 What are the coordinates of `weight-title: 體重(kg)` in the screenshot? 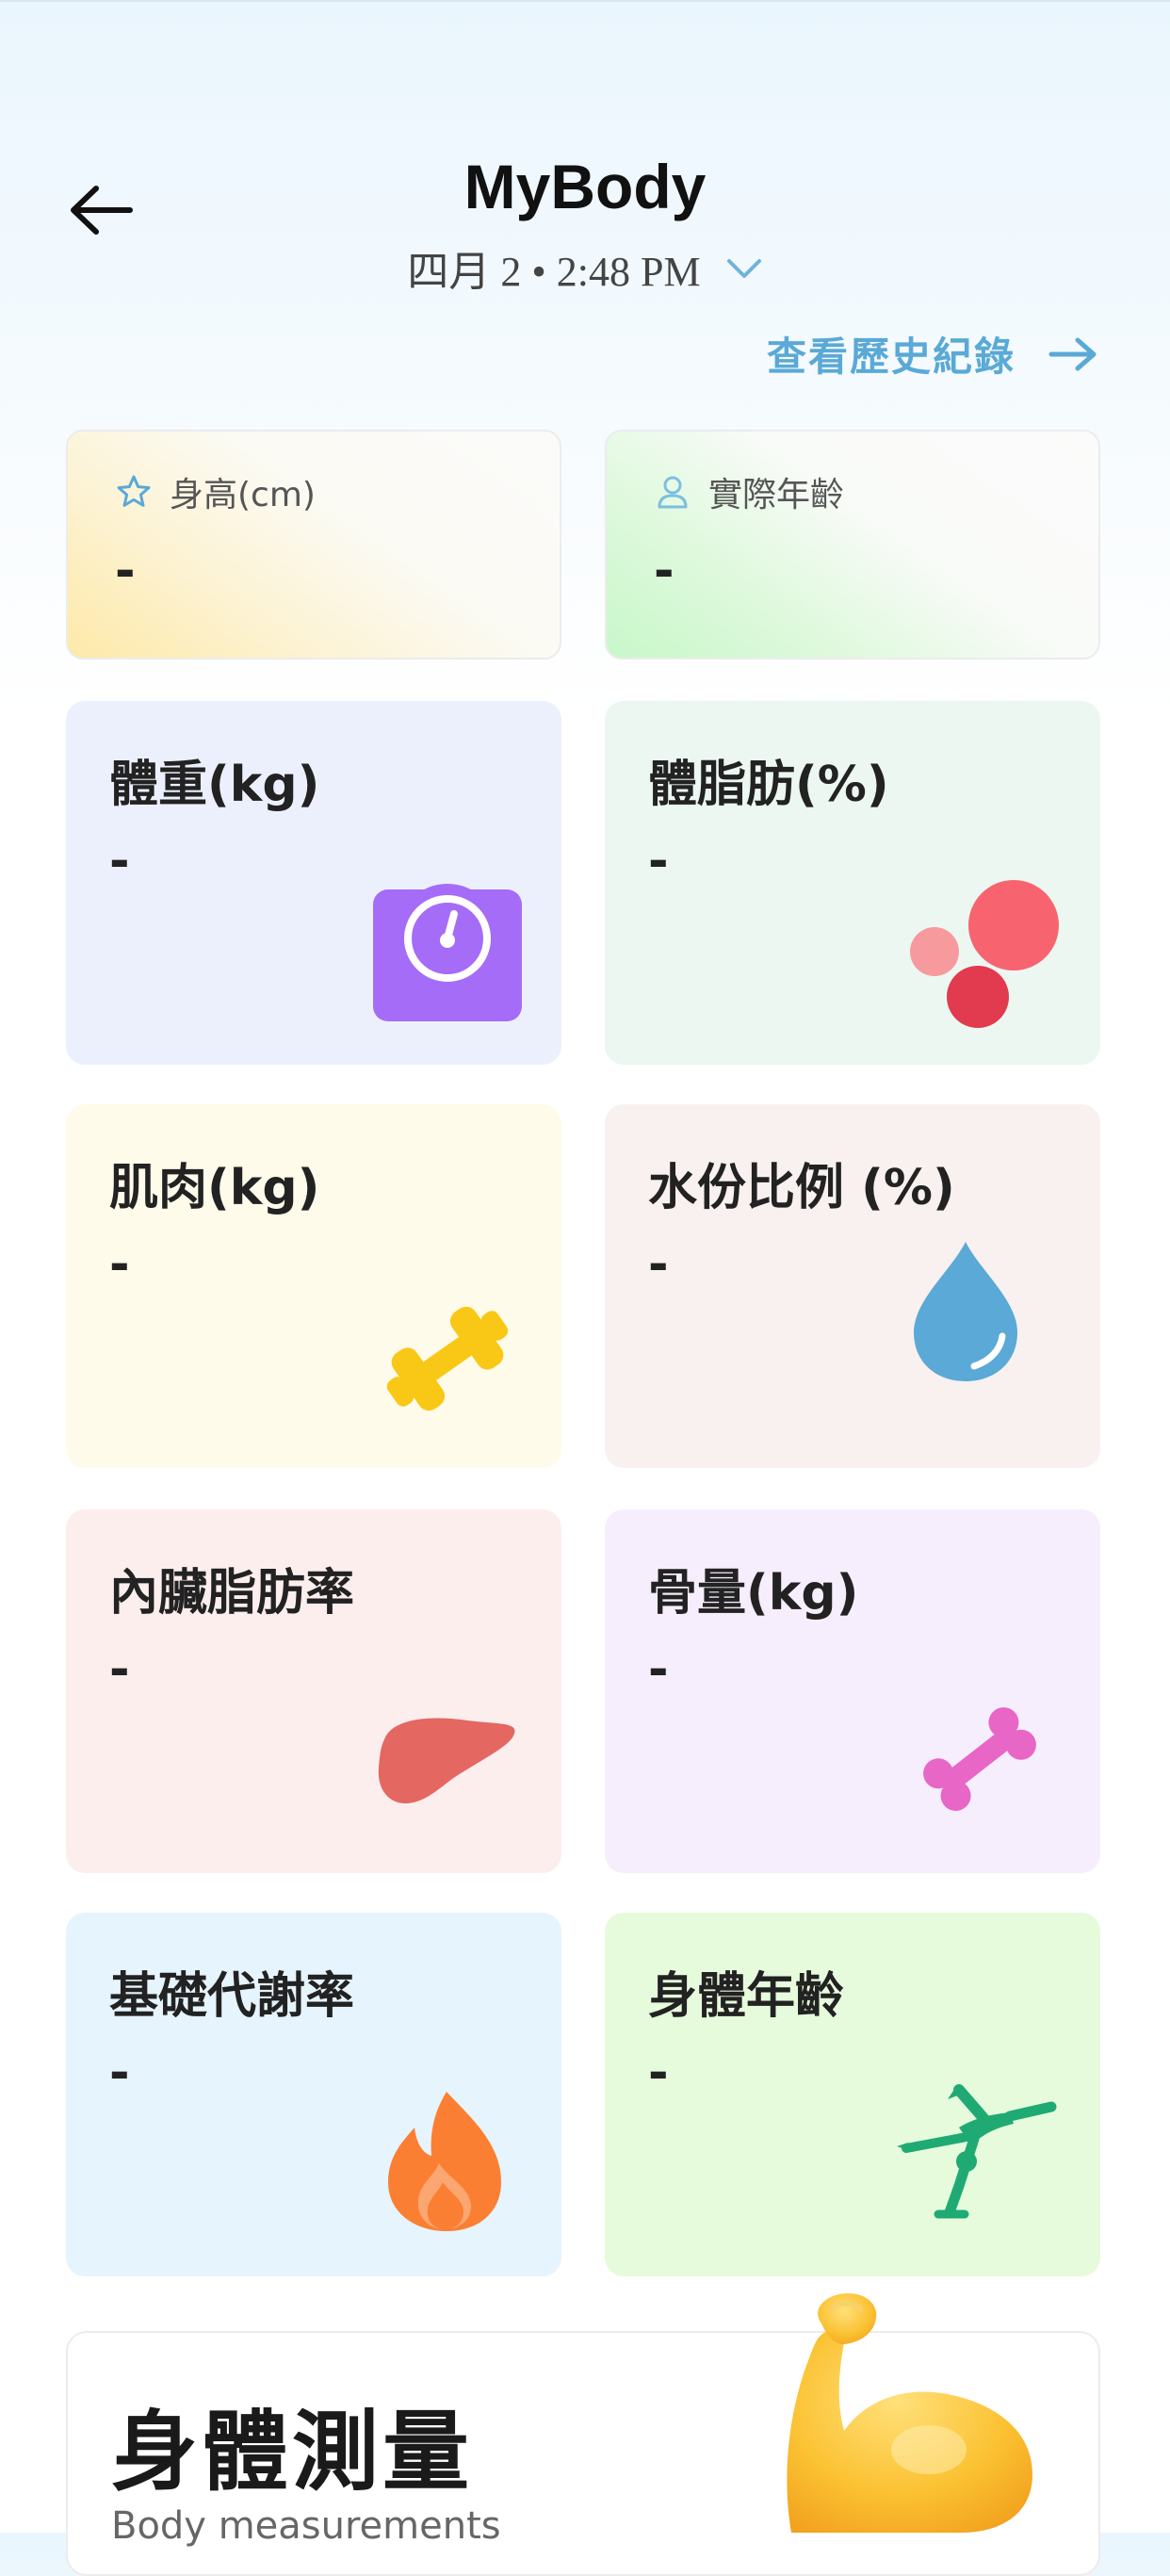 It's located at (214, 785).